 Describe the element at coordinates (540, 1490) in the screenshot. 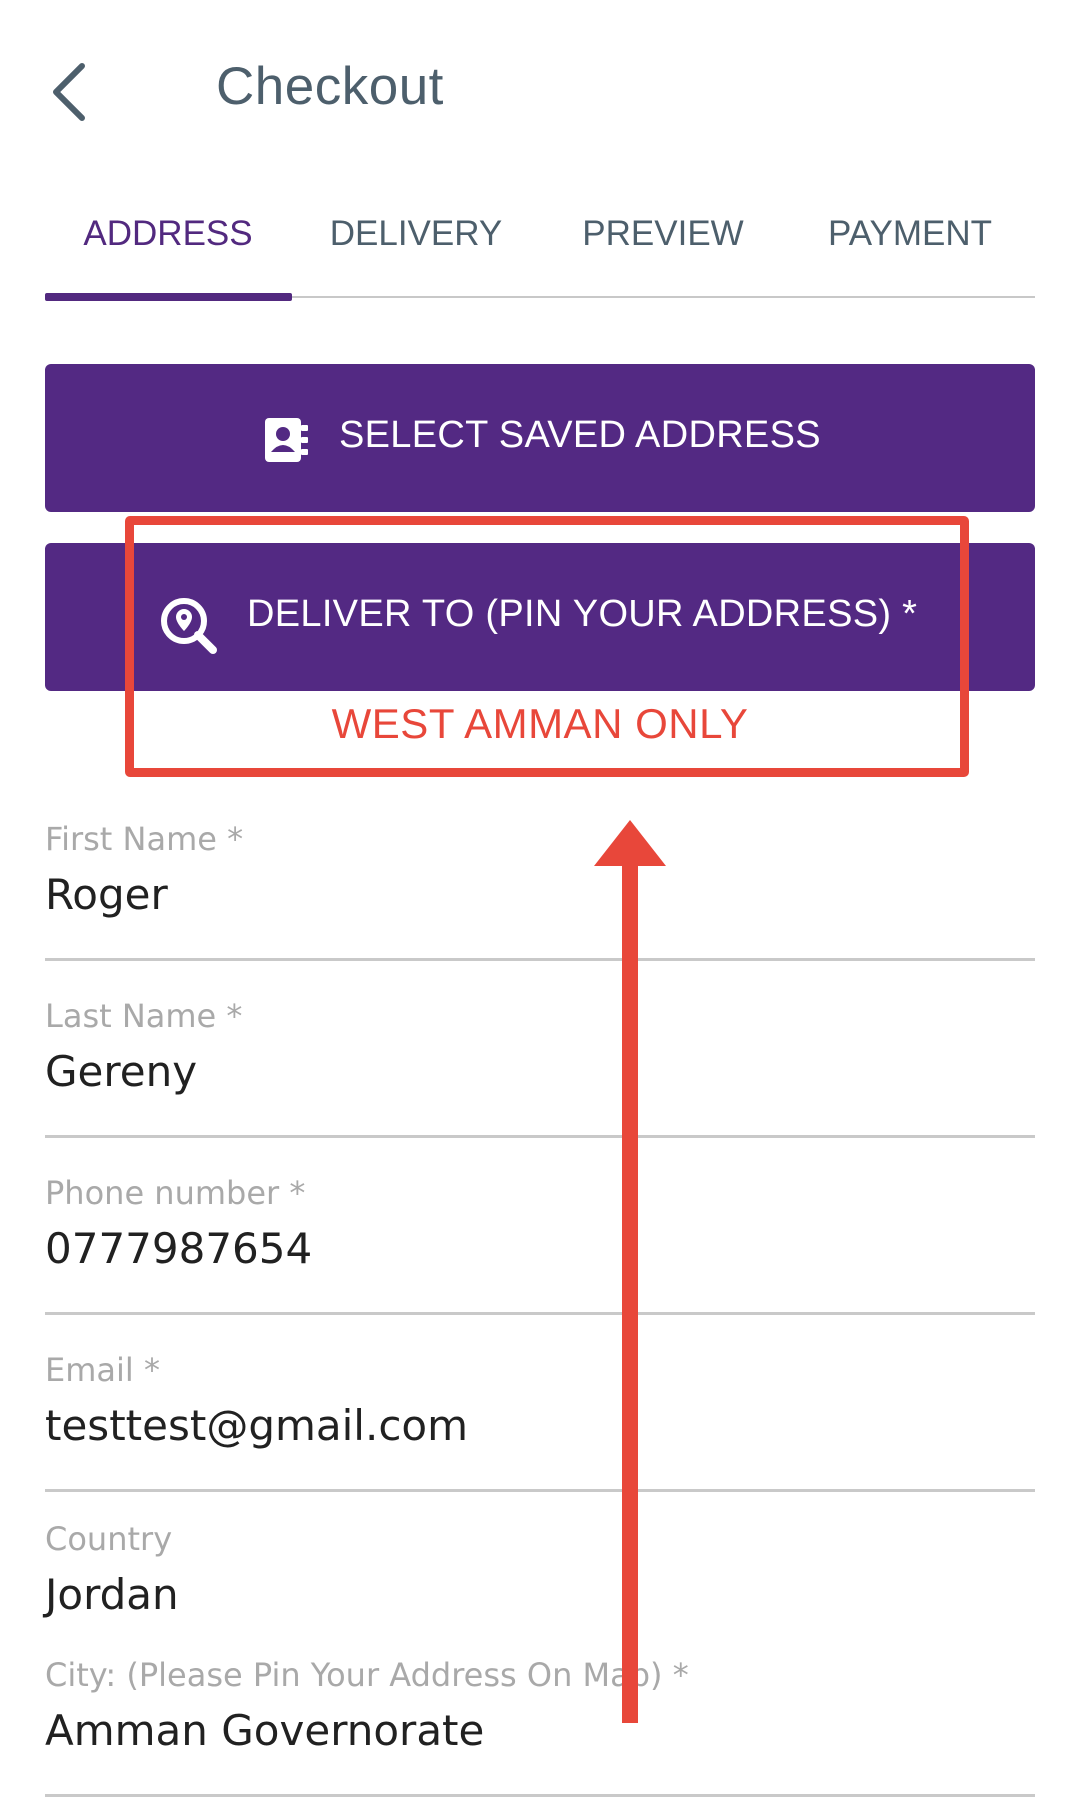

I see `email-underline` at that location.